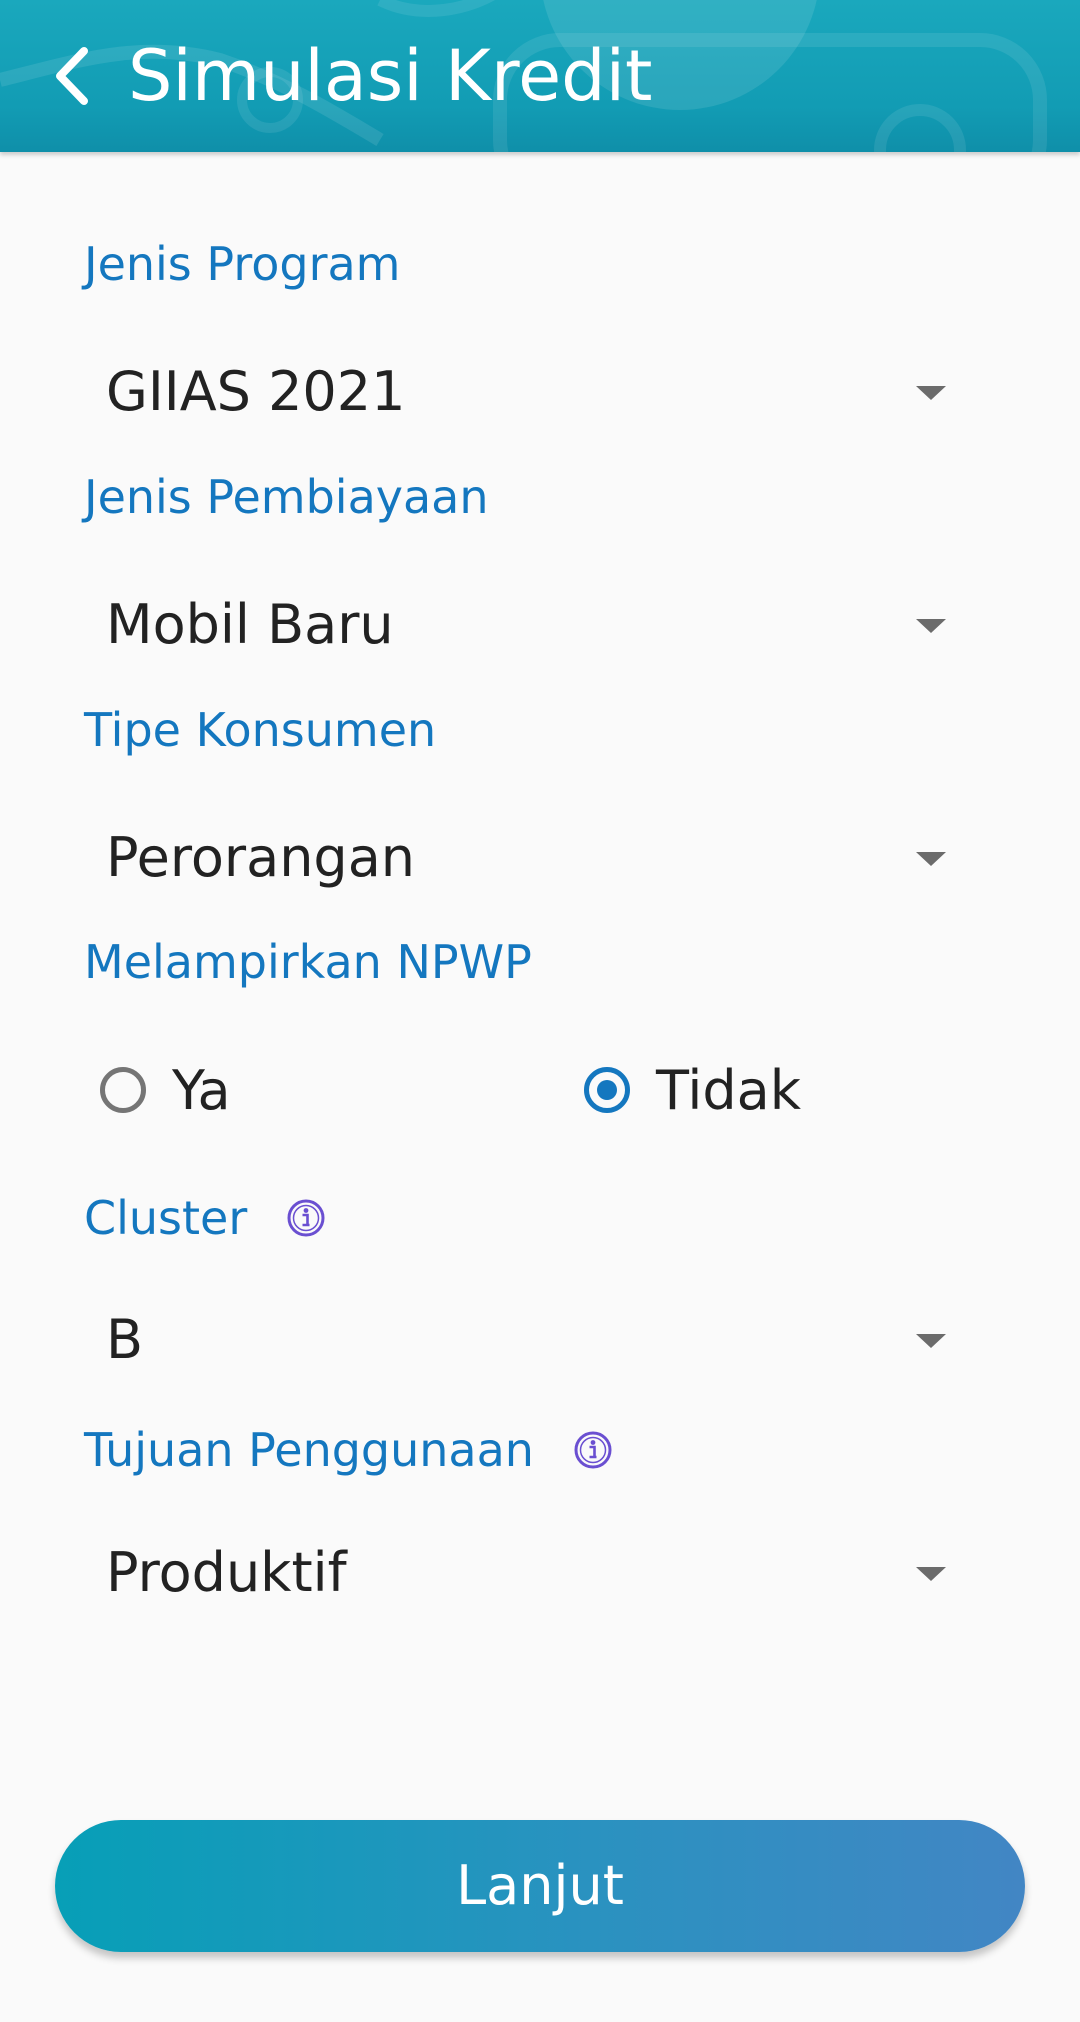  Describe the element at coordinates (524, 392) in the screenshot. I see `jenis-program-dropdown: GIIAS 2021` at that location.